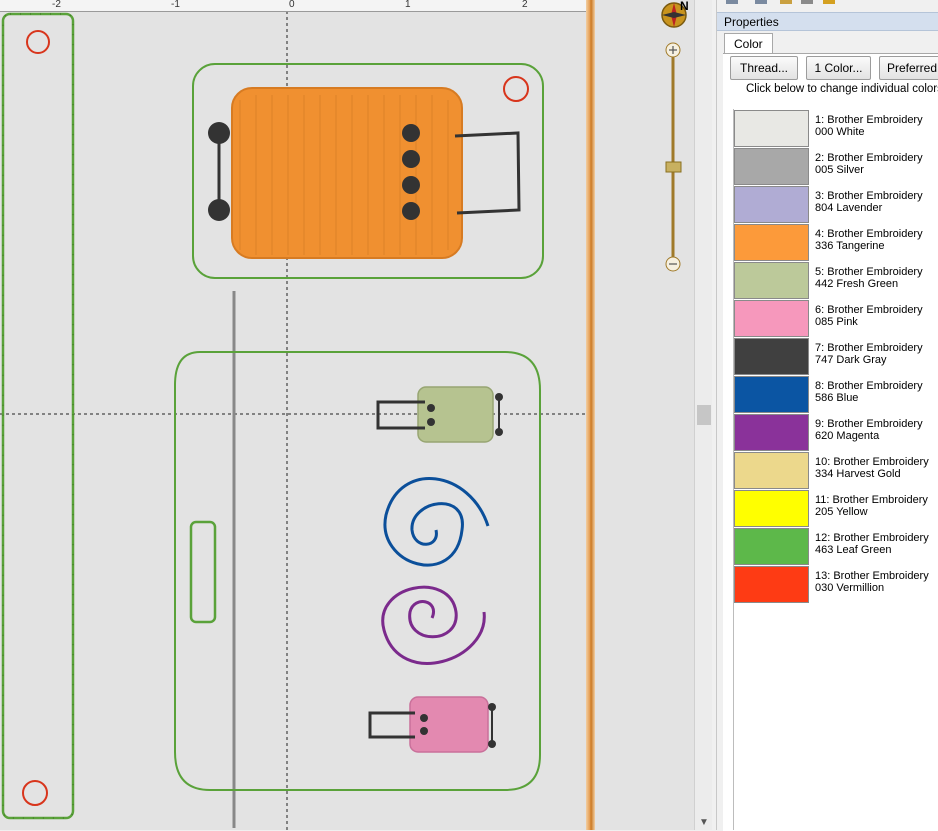  I want to click on color-list-item: 12: Brother Embroidery 463 Leaf Green, so click(836, 547).